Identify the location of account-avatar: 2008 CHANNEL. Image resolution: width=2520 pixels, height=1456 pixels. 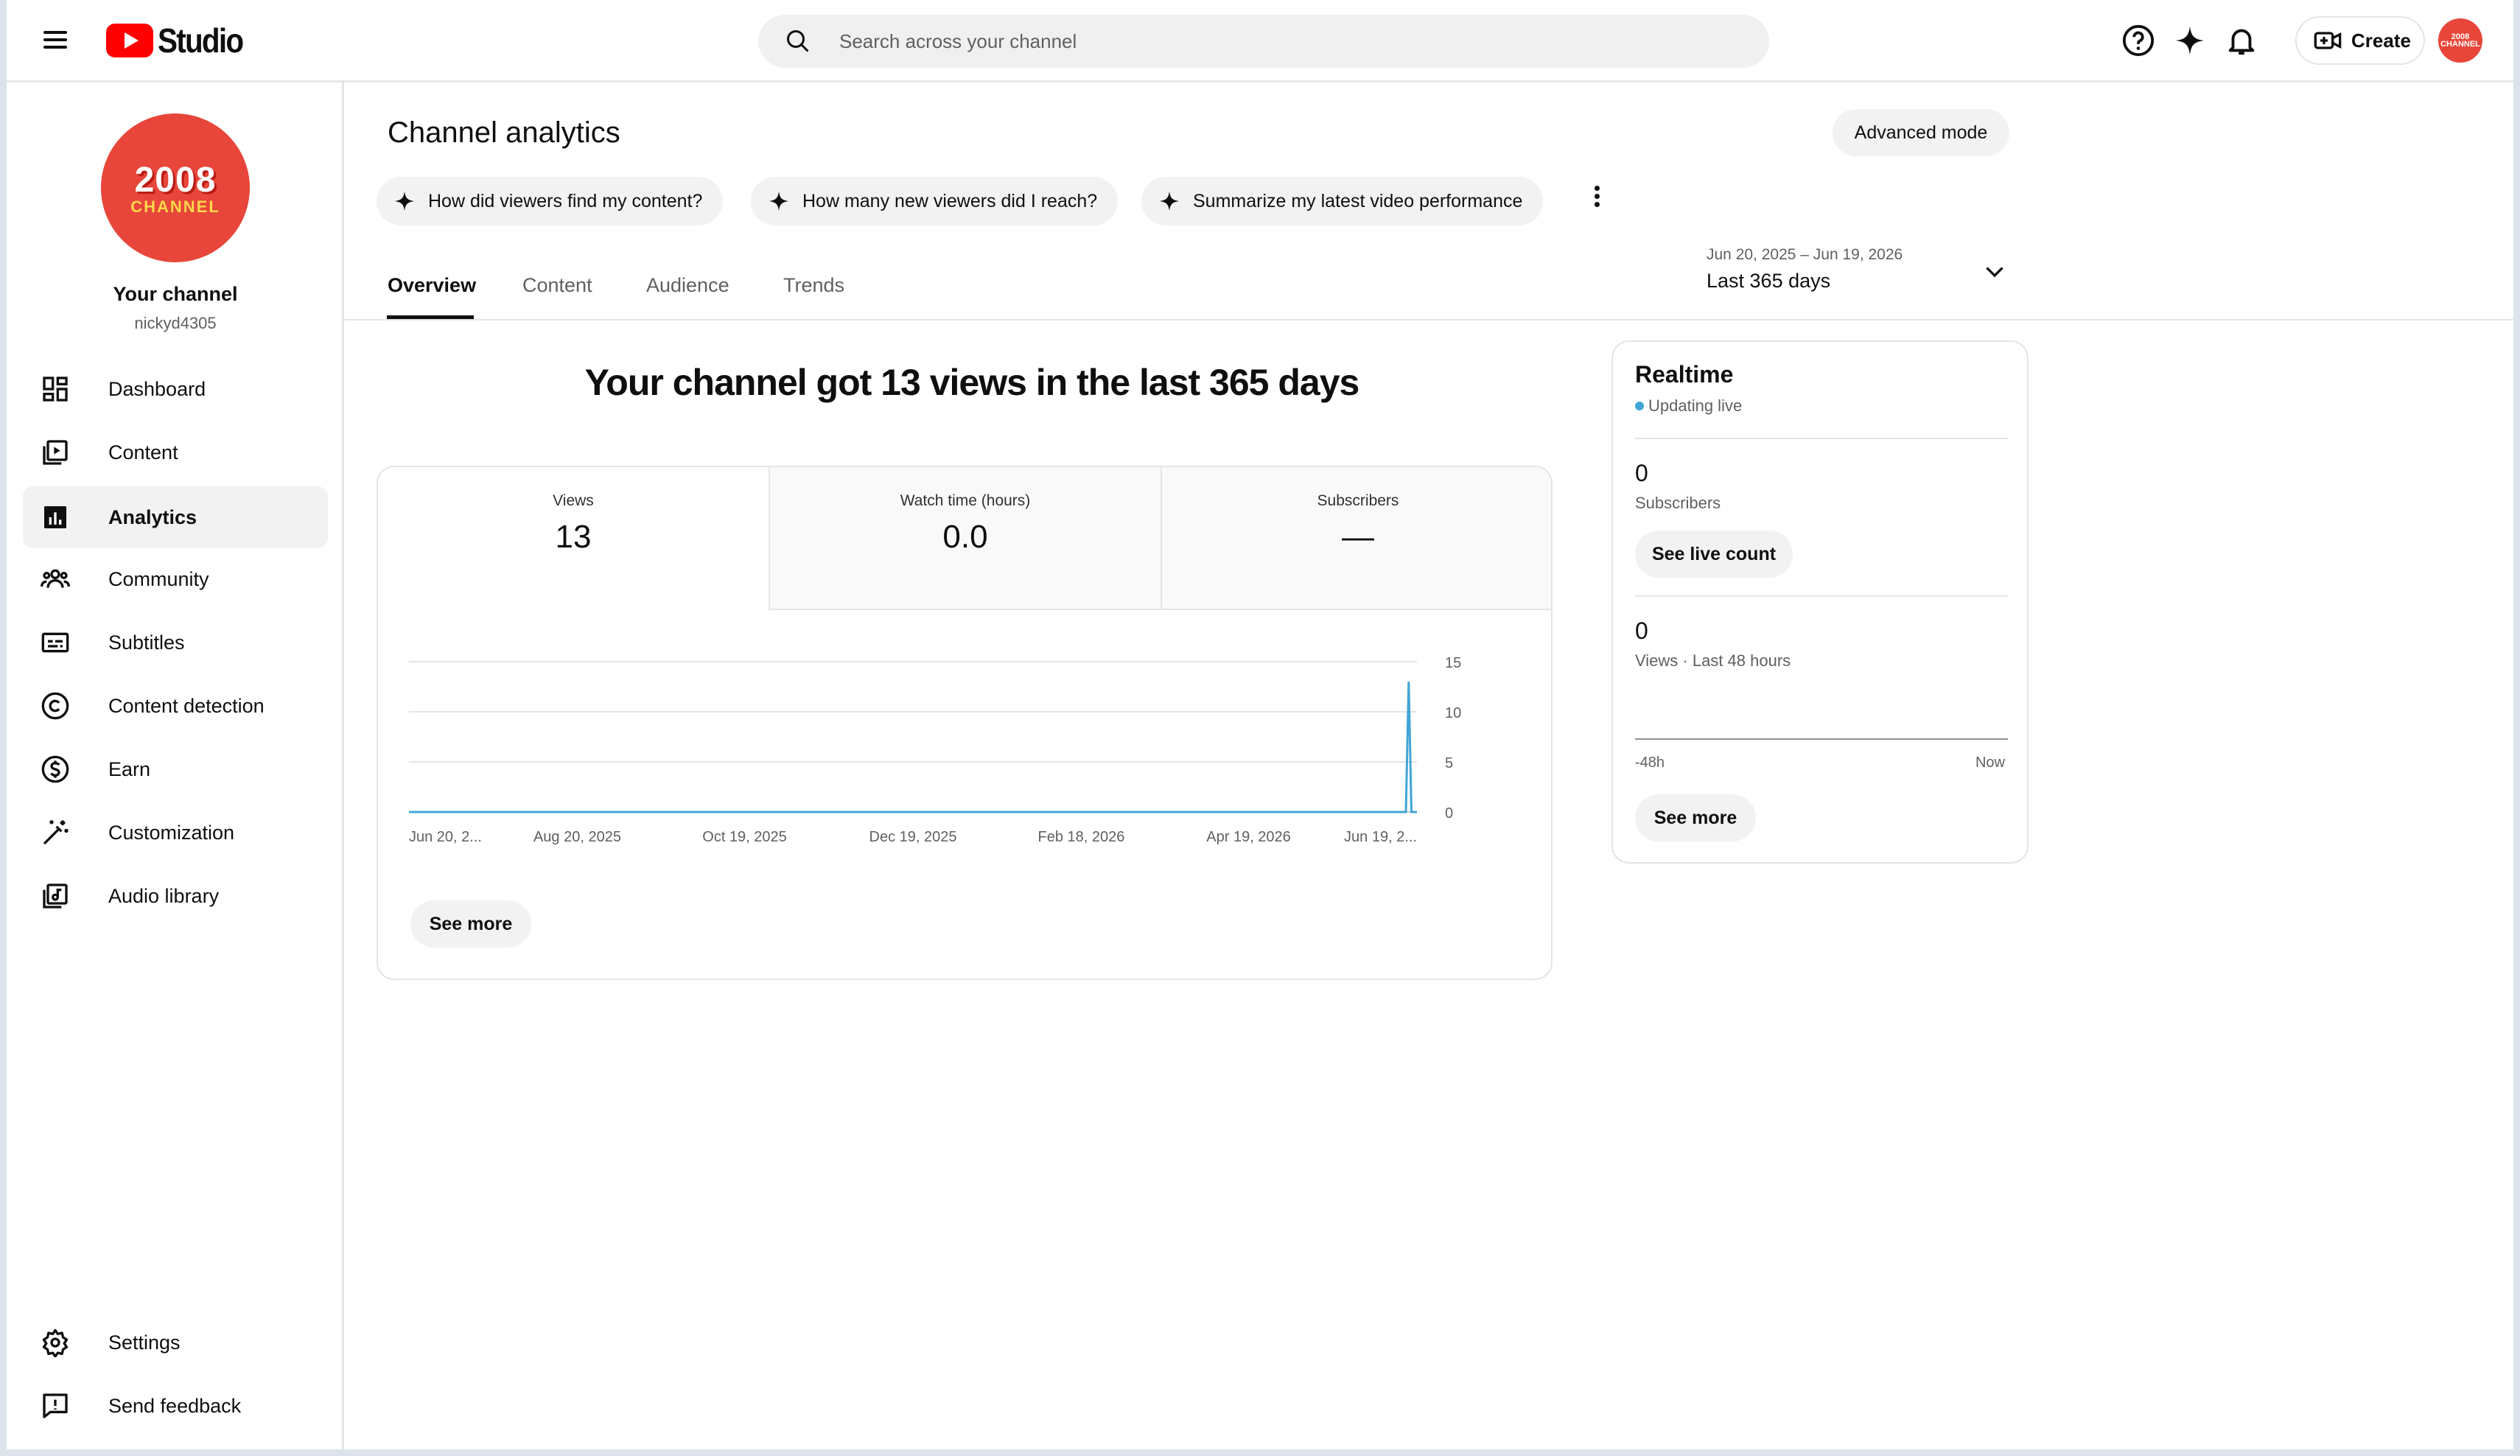
(2460, 40).